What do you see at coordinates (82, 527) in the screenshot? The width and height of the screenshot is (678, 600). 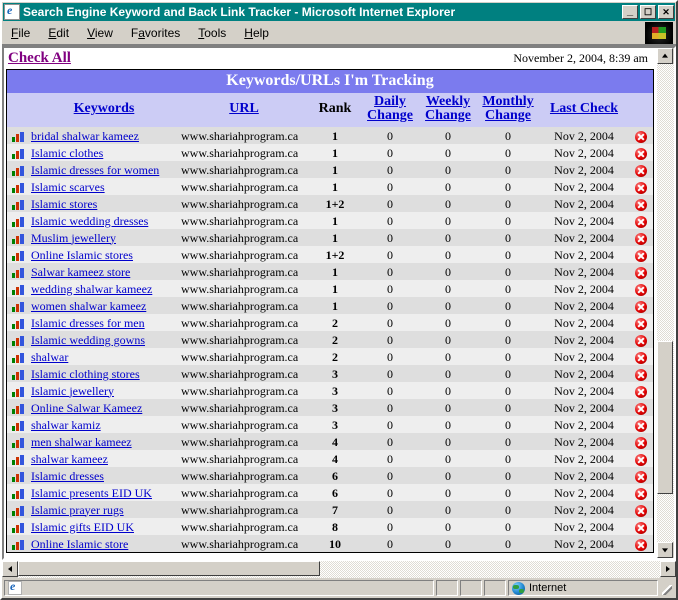 I see `keyword-link: Islamic gifts EID UK` at bounding box center [82, 527].